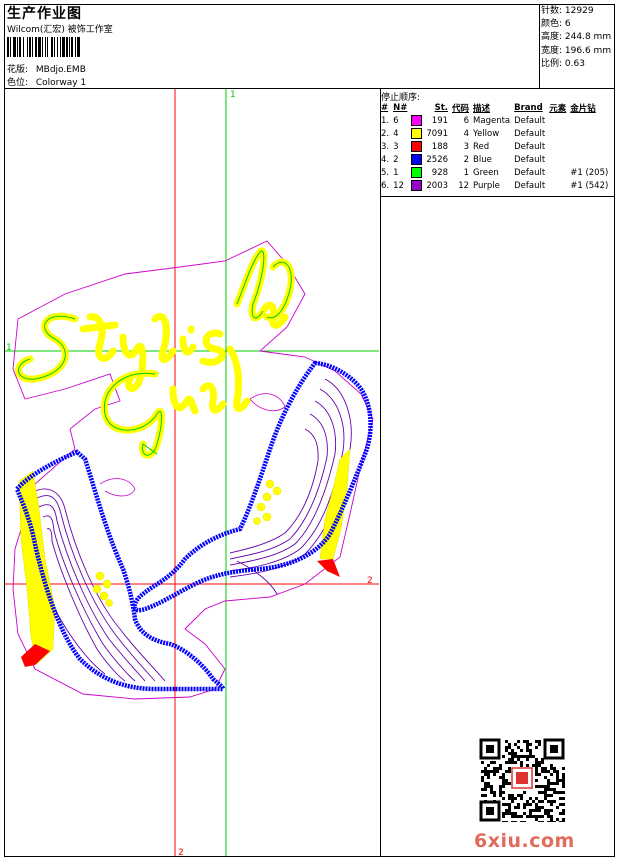 This screenshot has width=620, height=860. I want to click on col-element: 元素, so click(558, 108).